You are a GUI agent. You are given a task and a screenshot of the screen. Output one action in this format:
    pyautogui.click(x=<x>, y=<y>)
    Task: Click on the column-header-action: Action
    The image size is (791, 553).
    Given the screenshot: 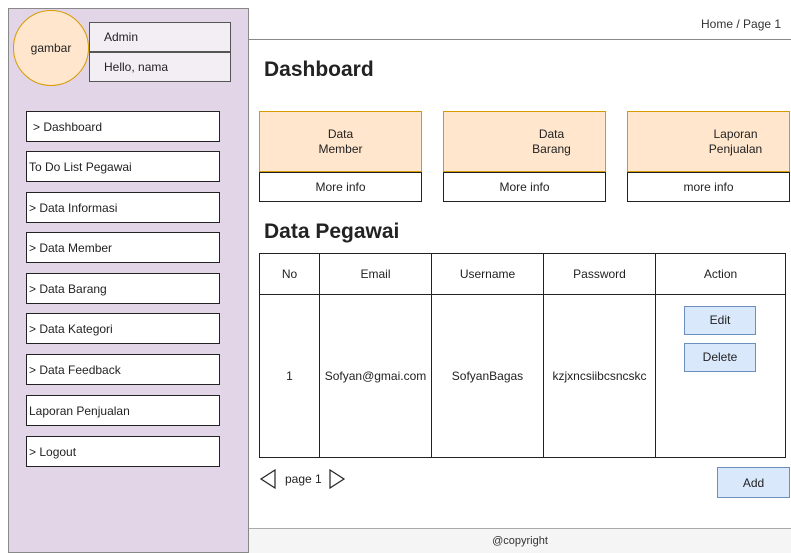 What is the action you would take?
    pyautogui.click(x=720, y=274)
    